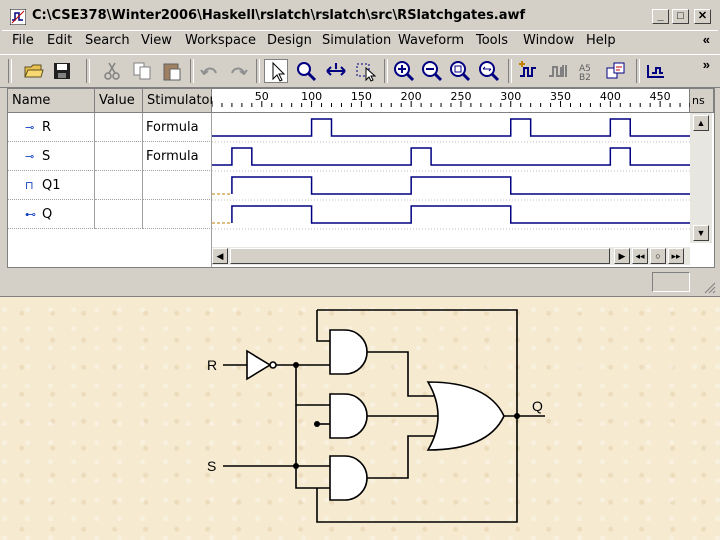 The height and width of the screenshot is (540, 720). What do you see at coordinates (548, 40) in the screenshot?
I see `menu-window: Window` at bounding box center [548, 40].